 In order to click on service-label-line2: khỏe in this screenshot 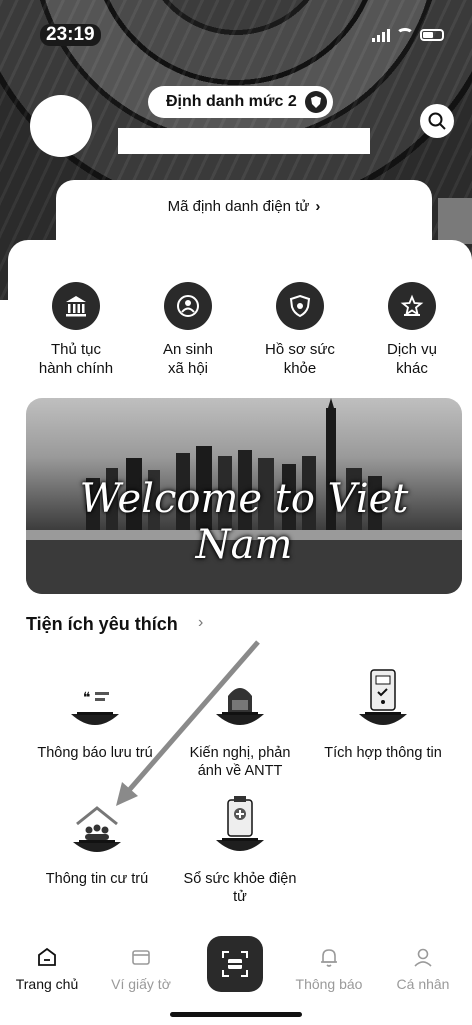, I will do `click(300, 368)`.